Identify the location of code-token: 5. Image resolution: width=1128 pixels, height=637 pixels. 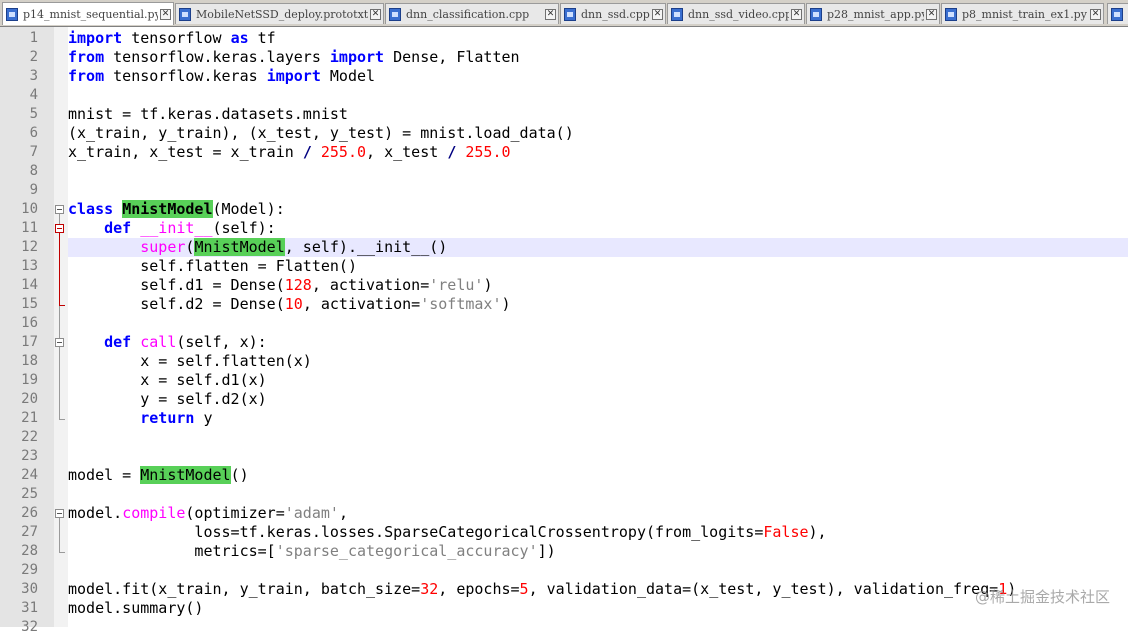
(524, 589).